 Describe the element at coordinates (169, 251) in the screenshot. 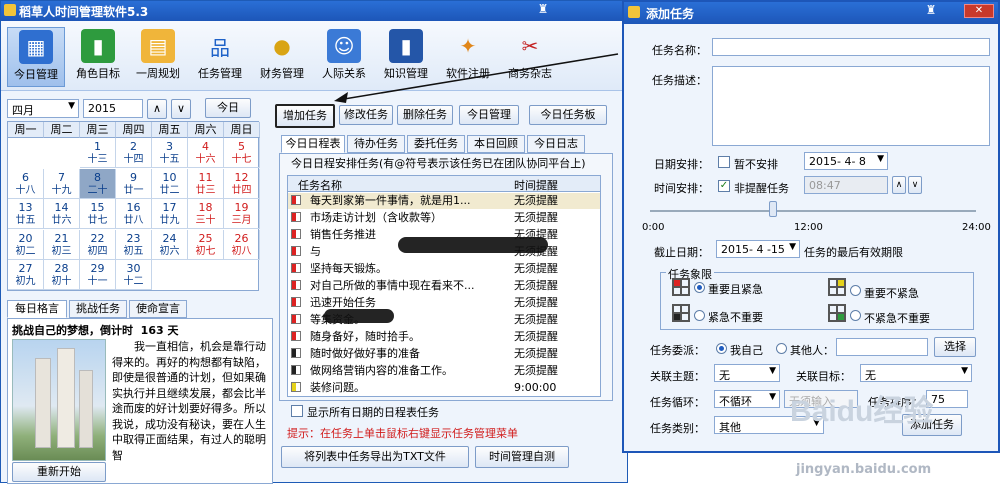

I see `lunar-day: 初六` at that location.